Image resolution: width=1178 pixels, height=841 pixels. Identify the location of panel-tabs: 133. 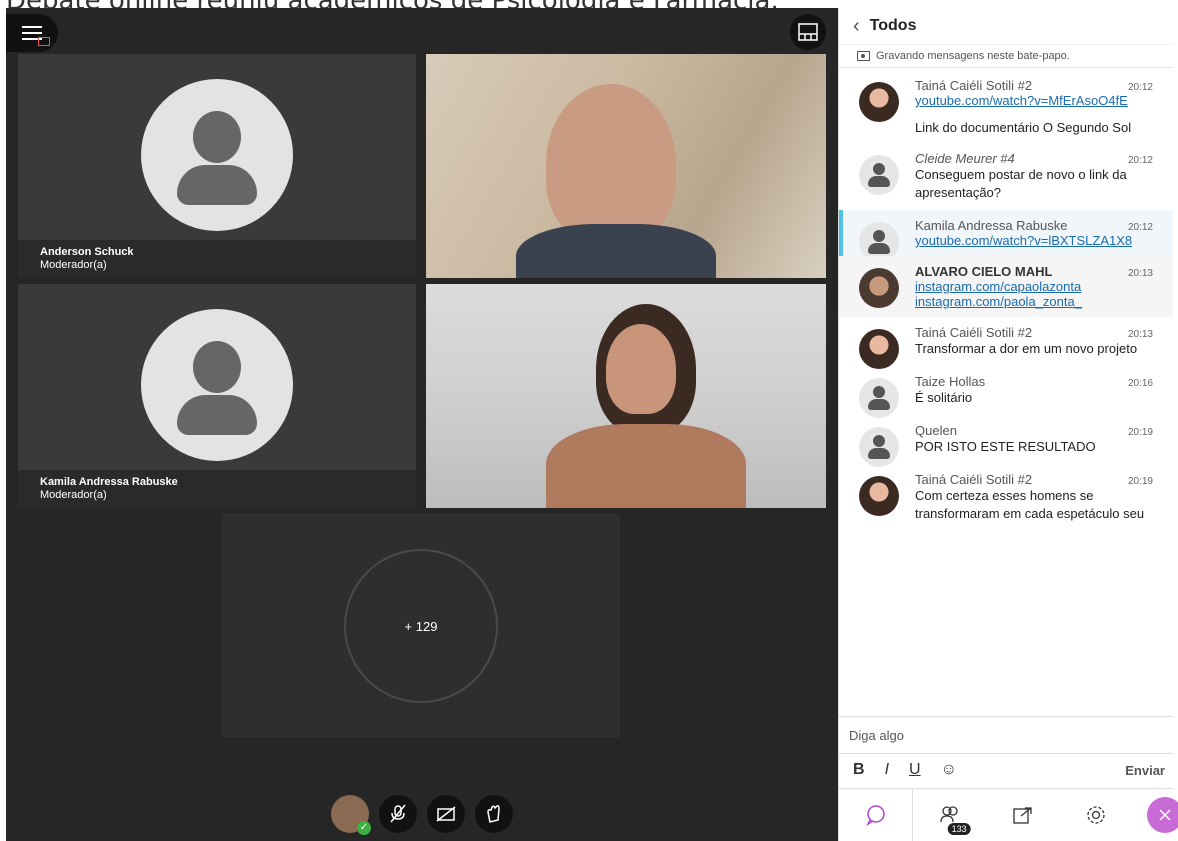
(1008, 814).